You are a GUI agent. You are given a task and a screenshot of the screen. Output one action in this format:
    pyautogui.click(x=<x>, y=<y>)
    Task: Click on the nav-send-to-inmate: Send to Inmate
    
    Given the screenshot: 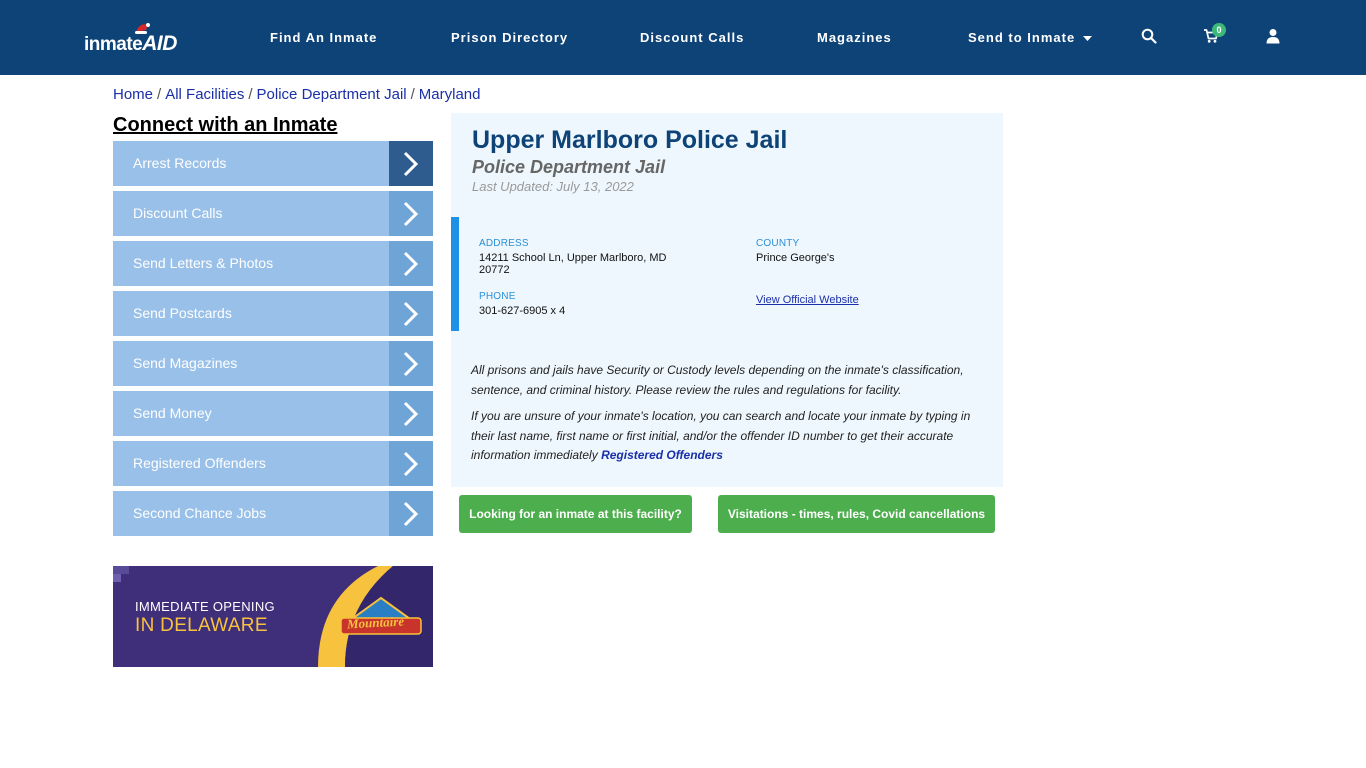 What is the action you would take?
    pyautogui.click(x=1030, y=37)
    